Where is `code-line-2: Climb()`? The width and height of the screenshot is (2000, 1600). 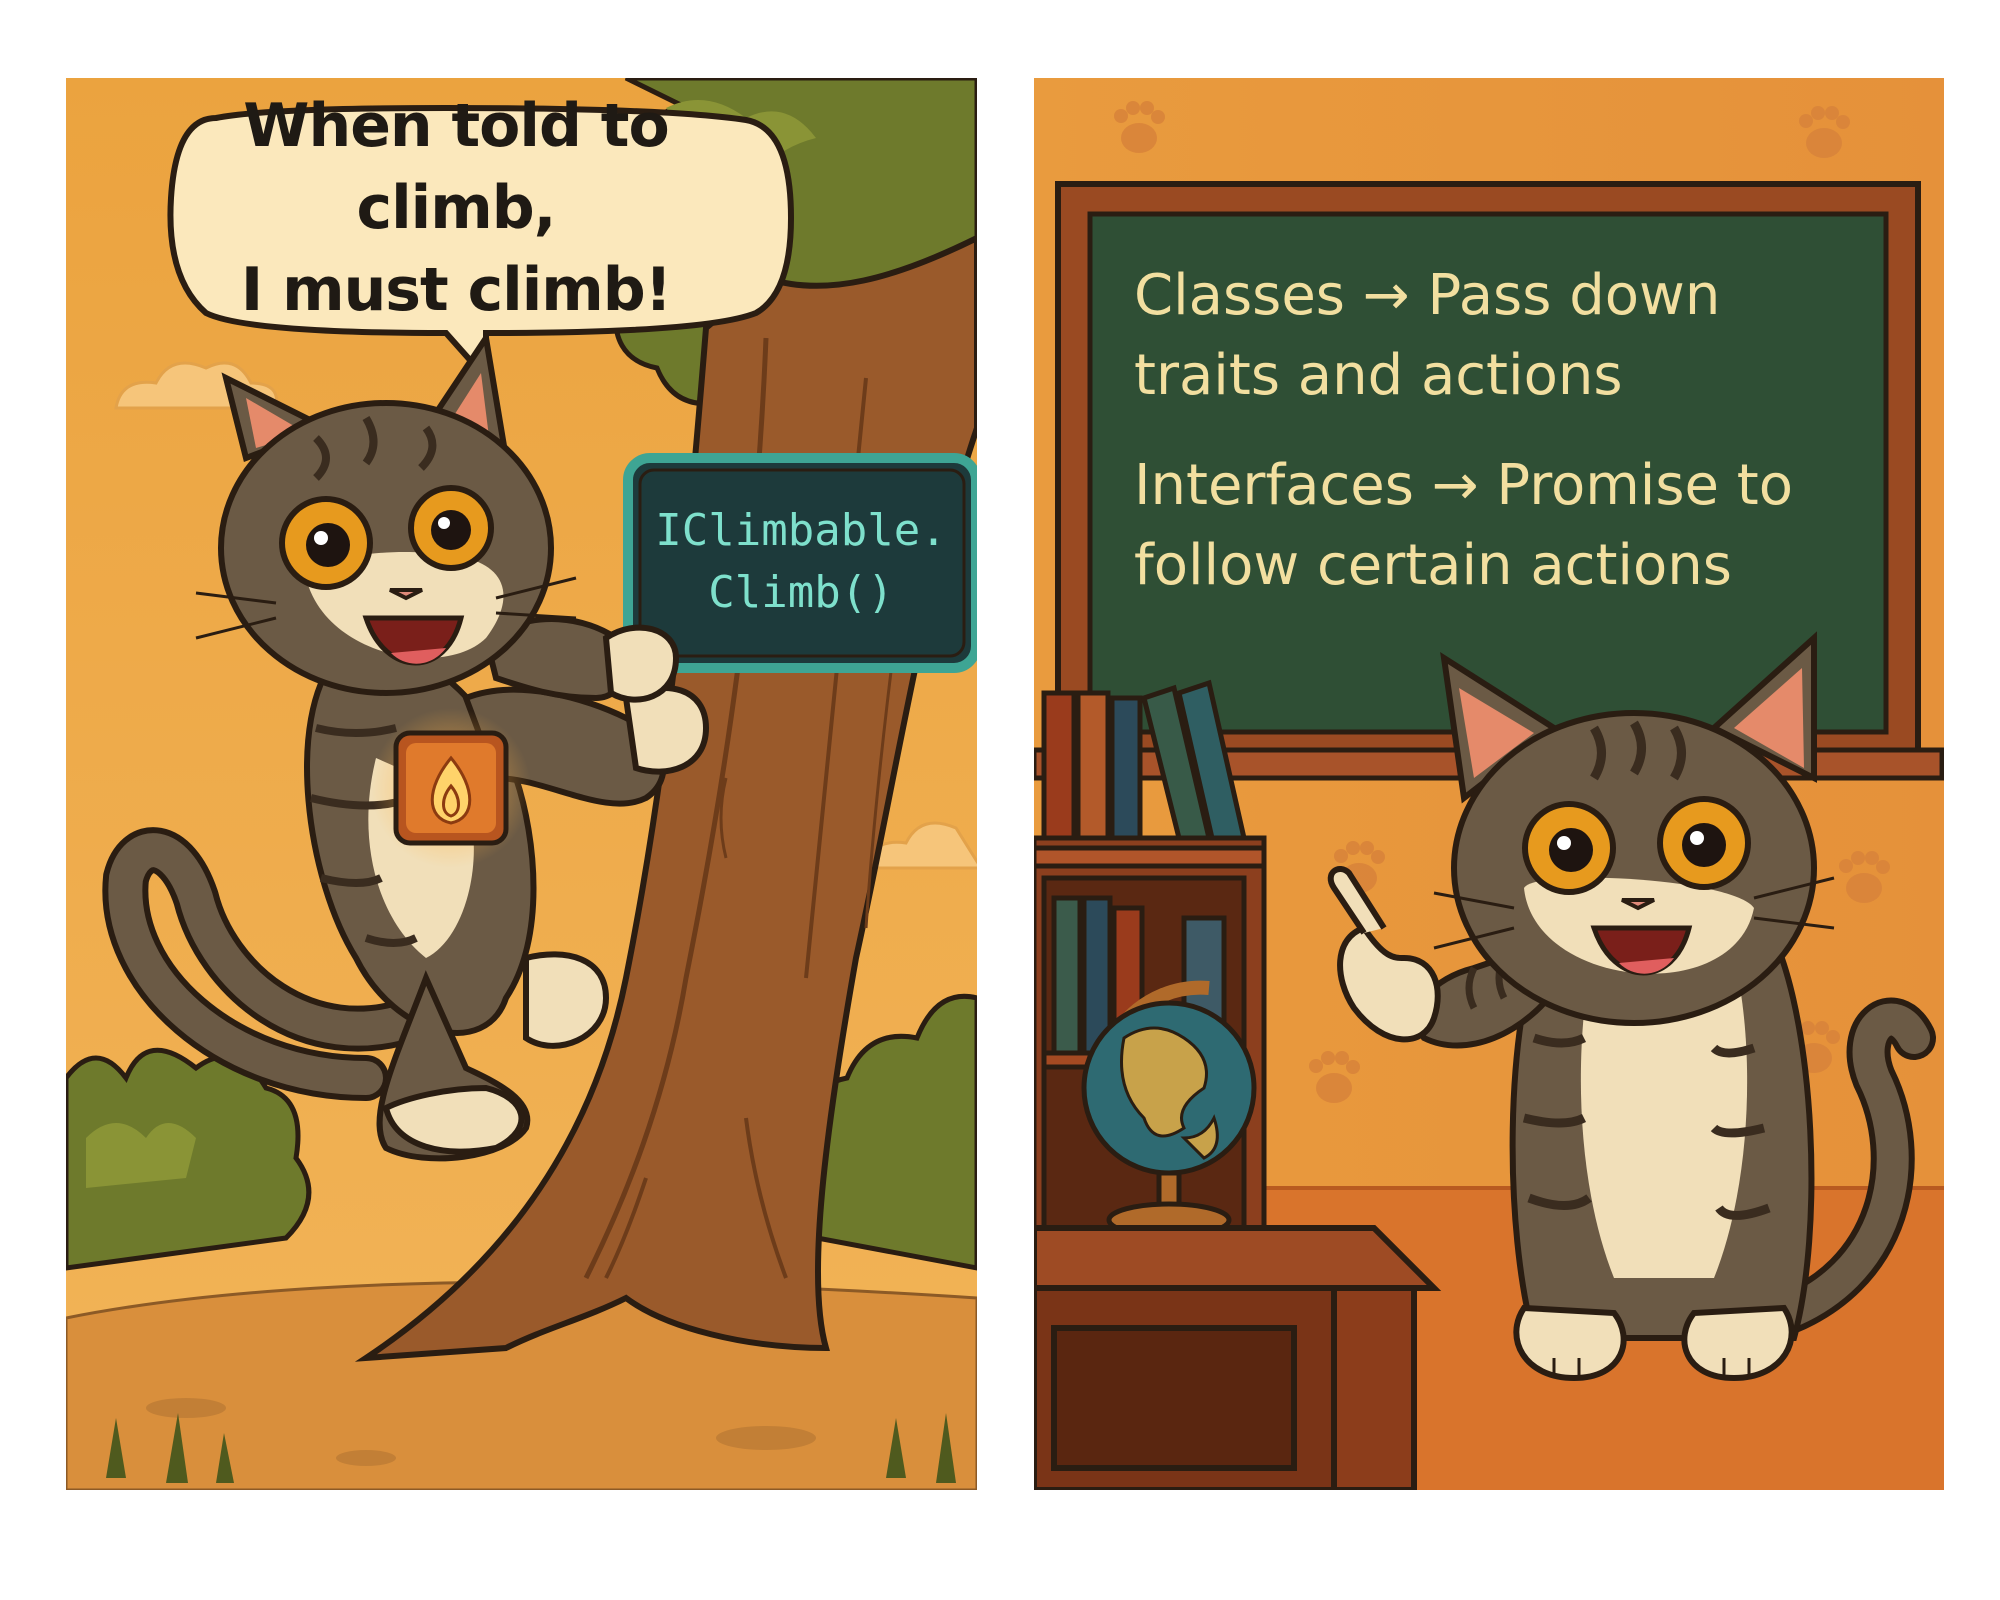
code-line-2: Climb() is located at coordinates (801, 592).